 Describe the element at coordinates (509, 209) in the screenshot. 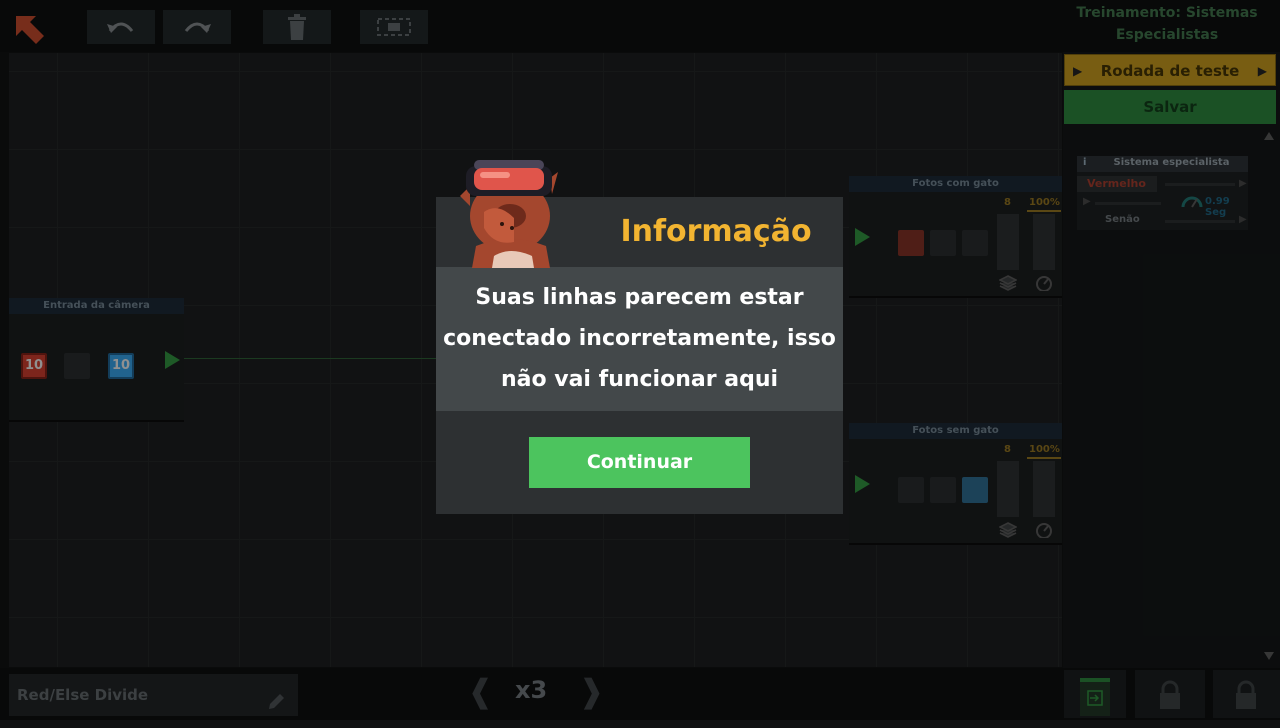

I see `cat-mascot-icon` at that location.